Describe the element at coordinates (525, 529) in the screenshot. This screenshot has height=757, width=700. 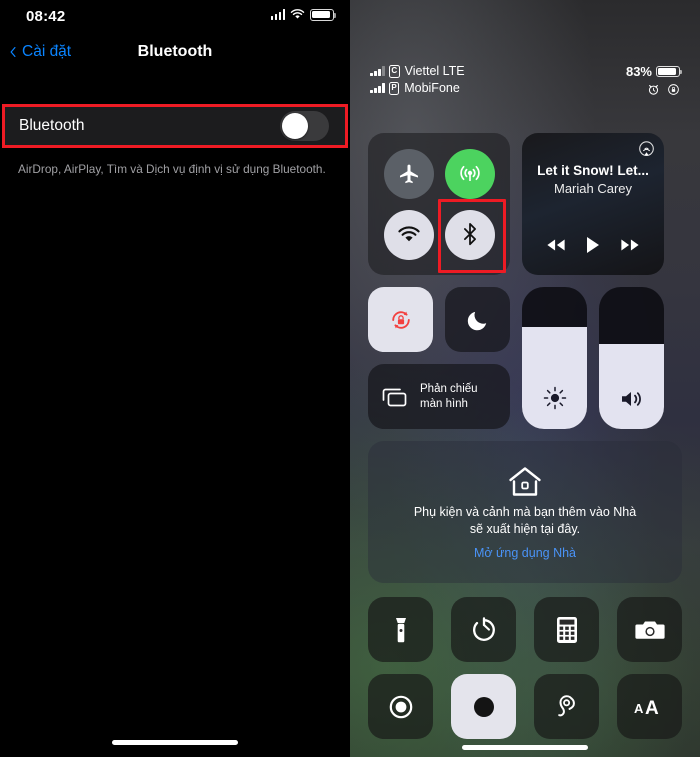
I see `home-empty-text-line2: sẽ xuất hiện tại đây.` at that location.